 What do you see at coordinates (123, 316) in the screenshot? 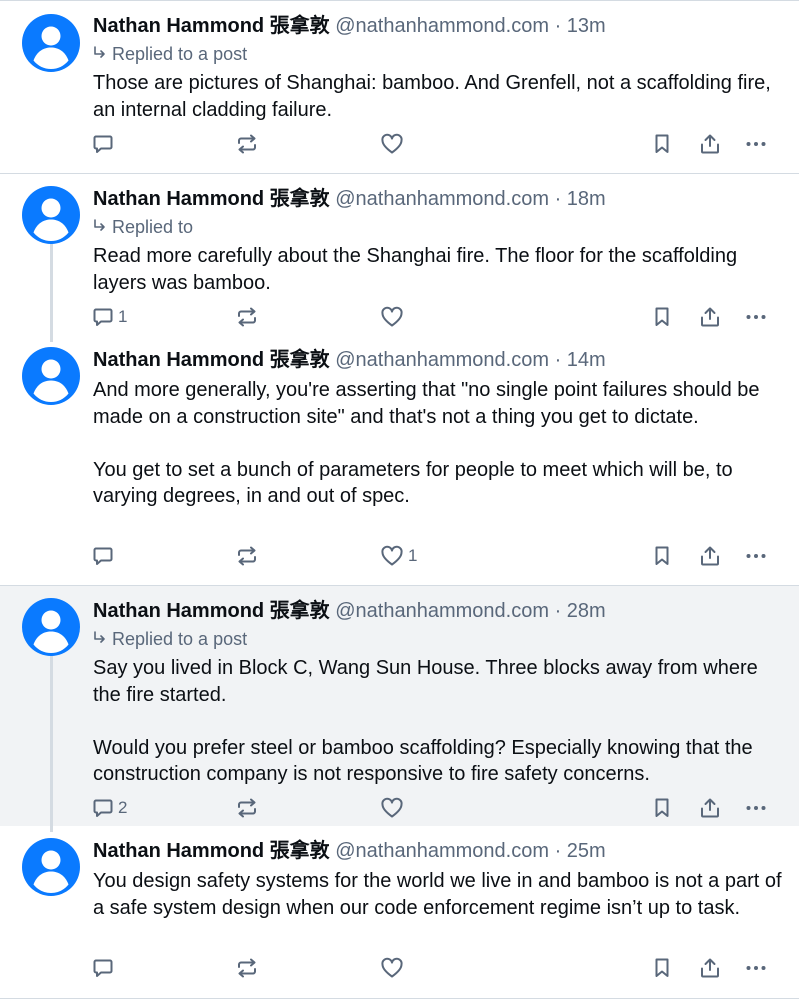
I see `reply-count: 1` at bounding box center [123, 316].